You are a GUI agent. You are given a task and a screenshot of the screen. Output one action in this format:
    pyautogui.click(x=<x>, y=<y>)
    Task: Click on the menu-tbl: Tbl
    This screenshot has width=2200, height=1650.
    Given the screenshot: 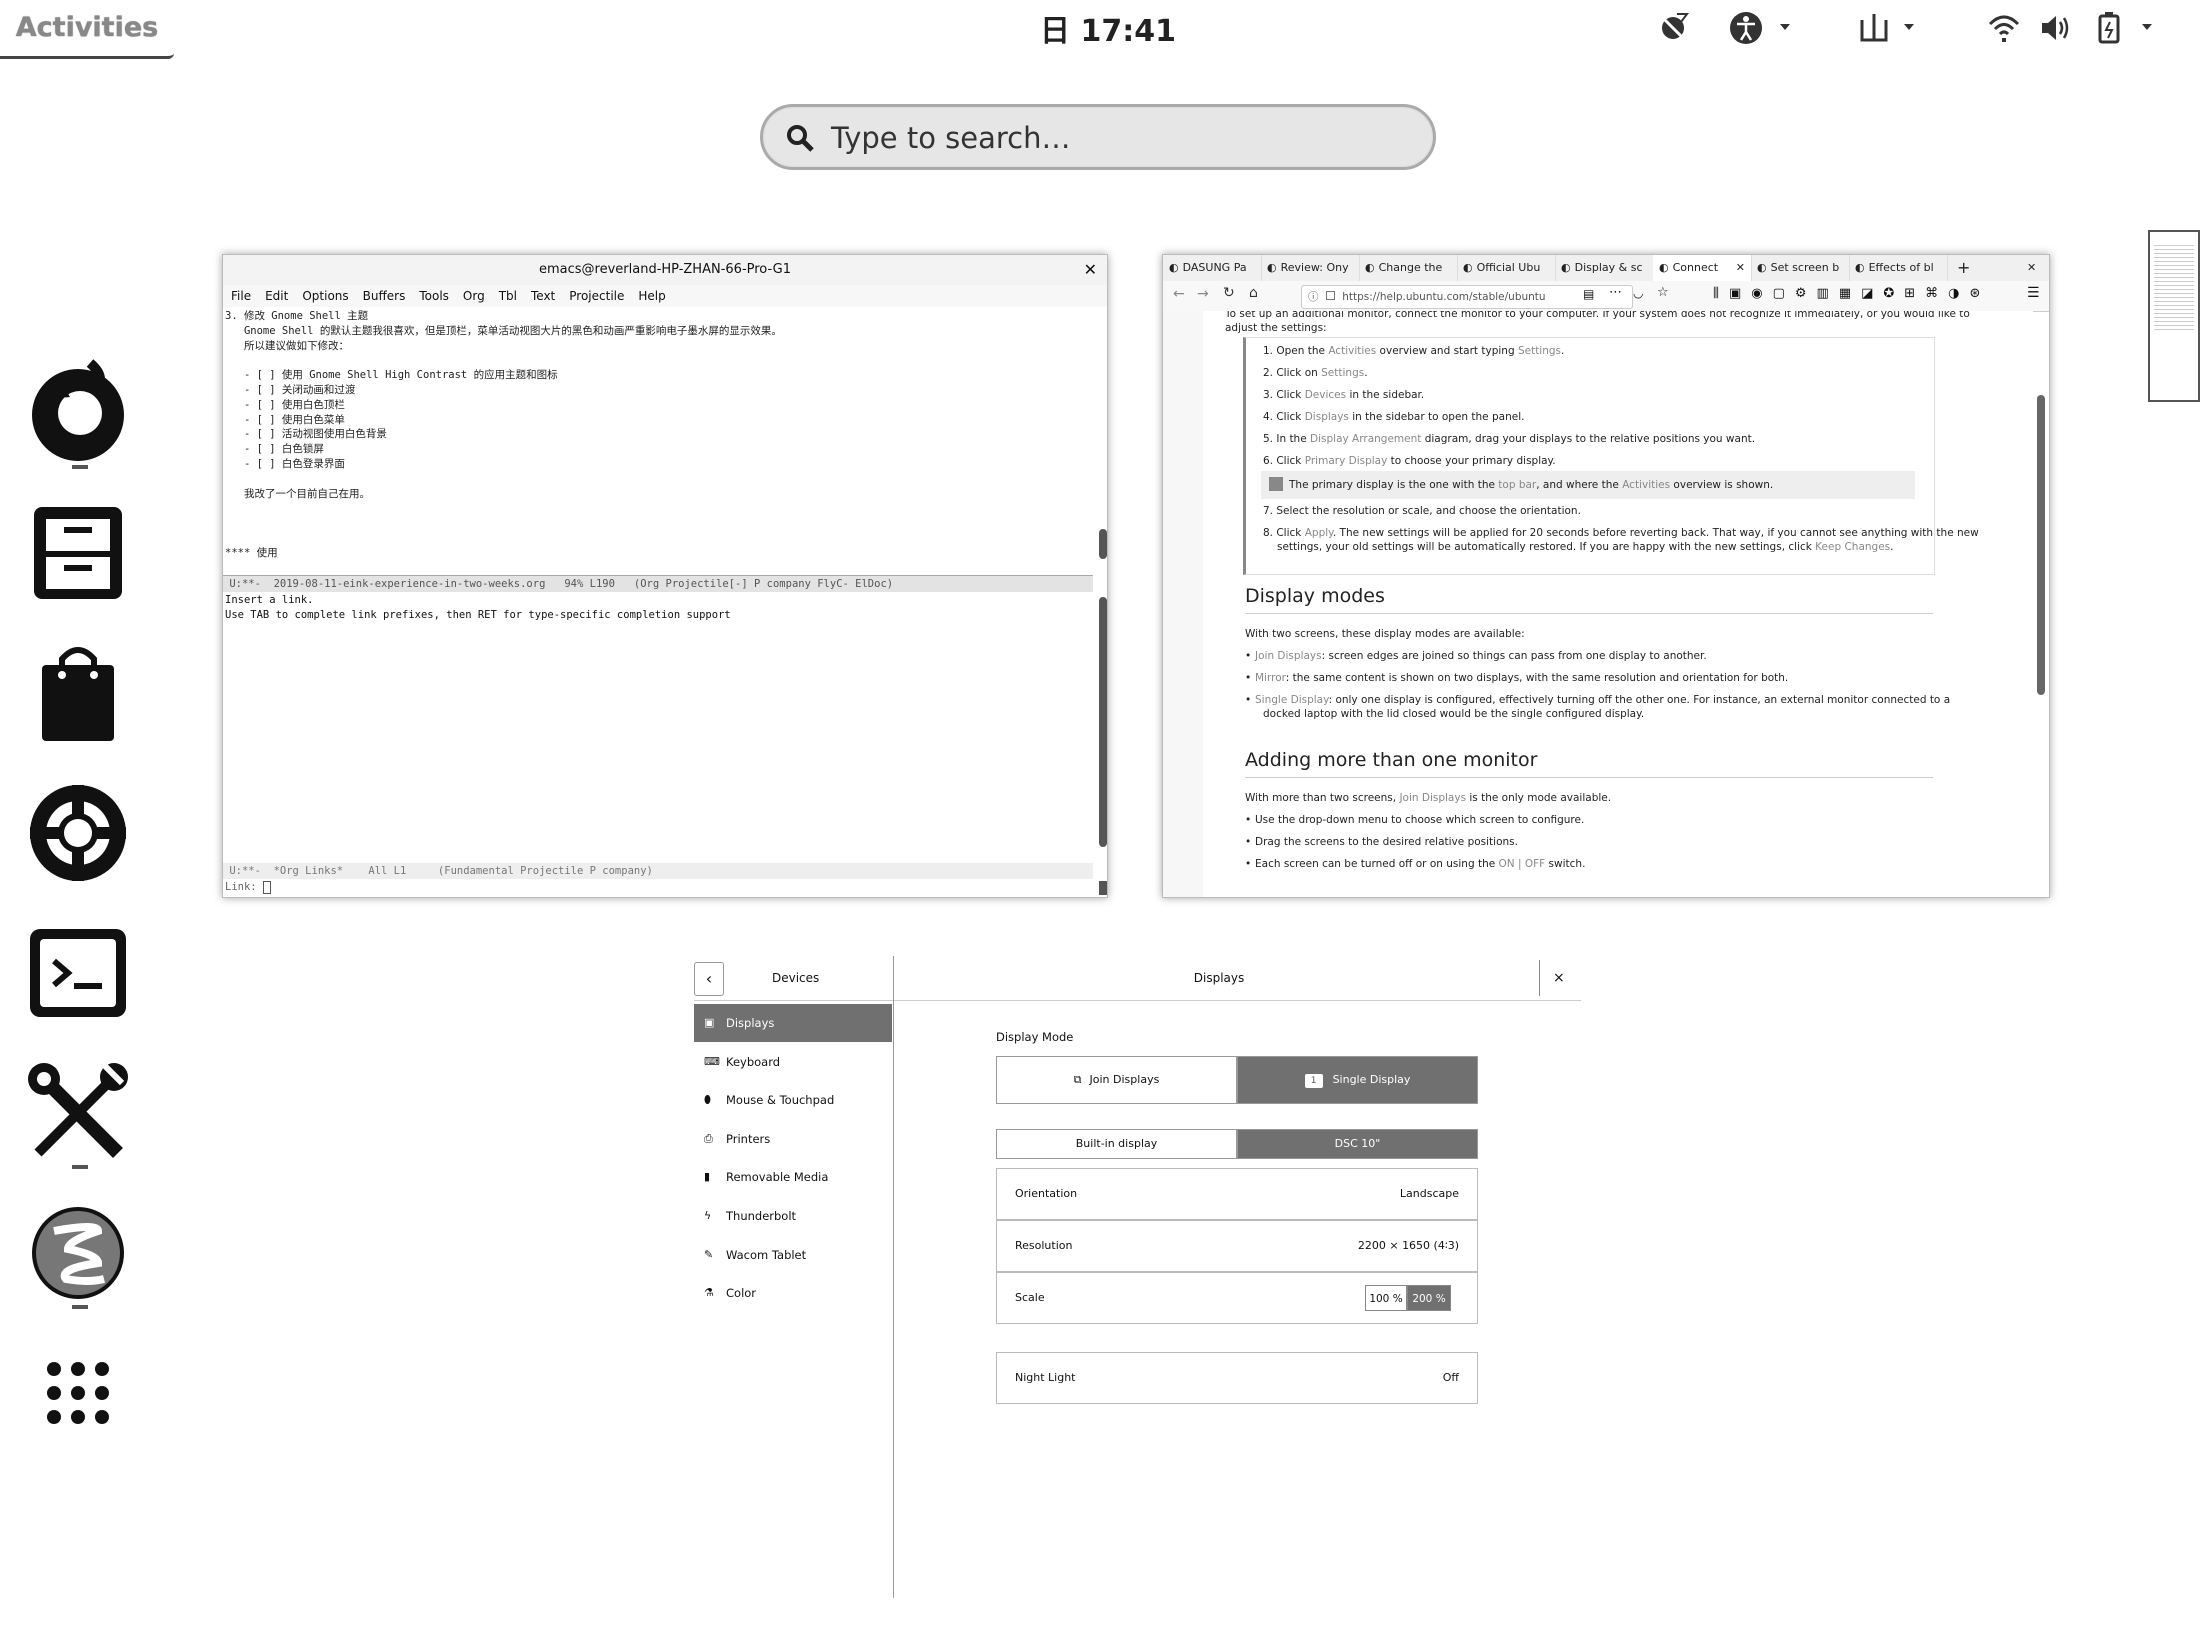 What is the action you would take?
    pyautogui.click(x=508, y=296)
    